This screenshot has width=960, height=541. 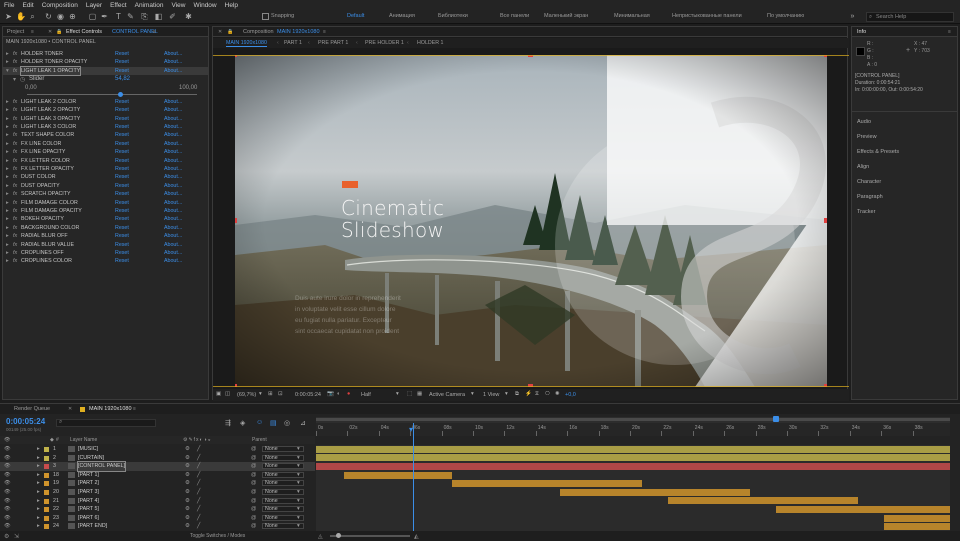 What do you see at coordinates (60, 16) in the screenshot?
I see `camera-tool-icon: ◉` at bounding box center [60, 16].